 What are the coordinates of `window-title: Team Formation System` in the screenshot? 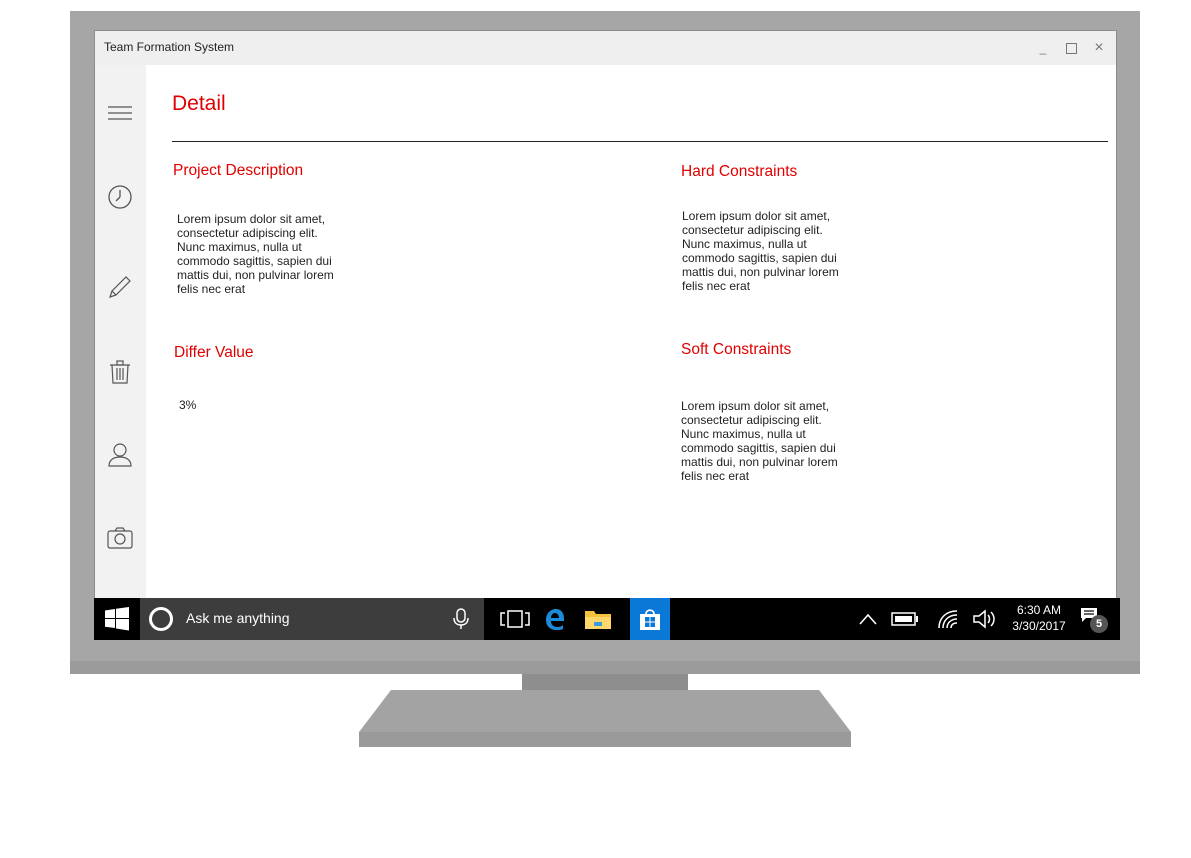 It's located at (169, 47).